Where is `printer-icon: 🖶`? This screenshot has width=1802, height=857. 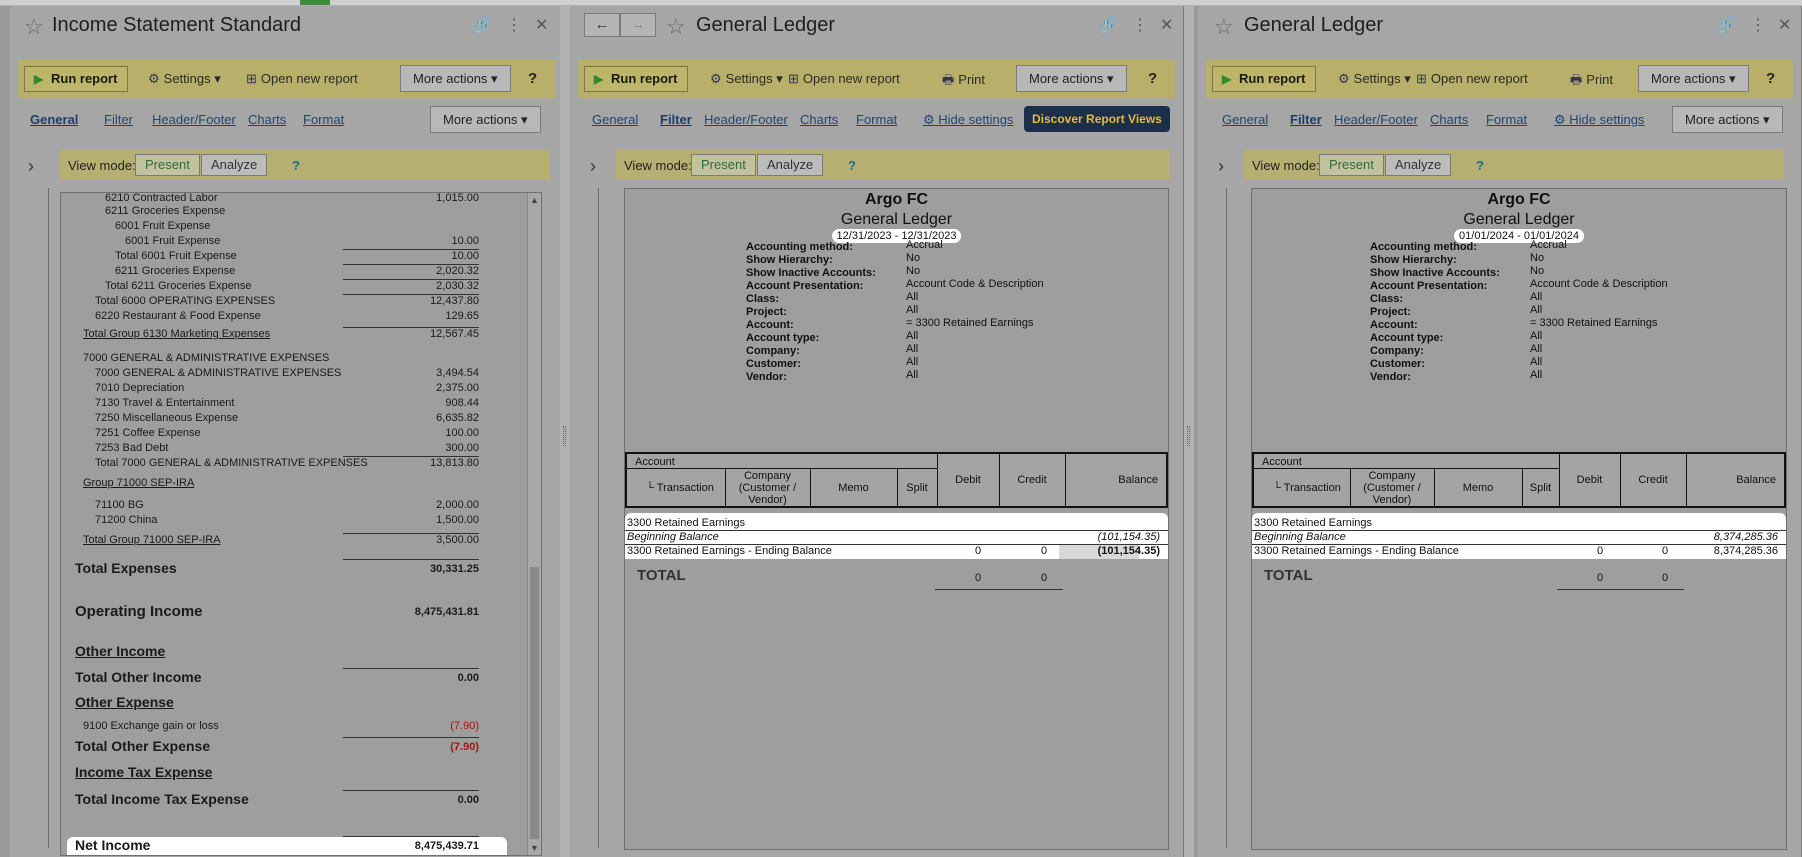
printer-icon: 🖶 is located at coordinates (948, 79).